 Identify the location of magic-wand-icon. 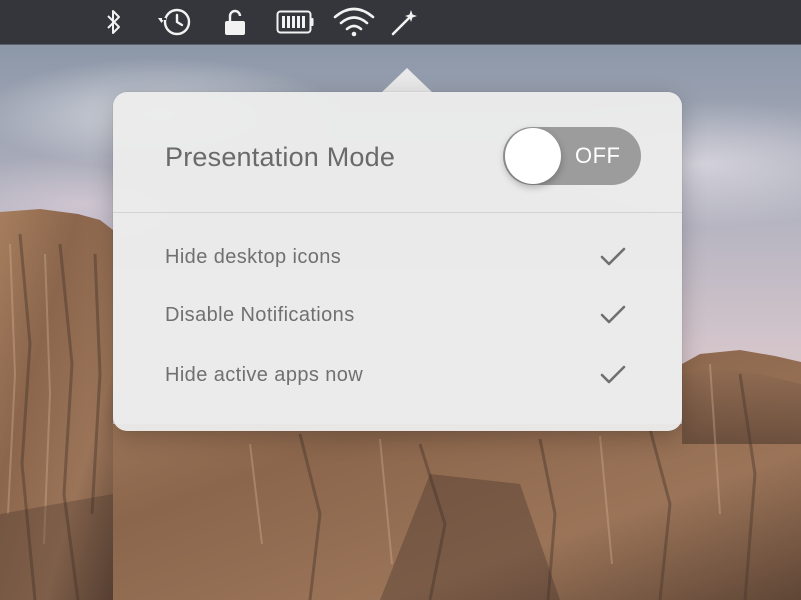
(405, 22).